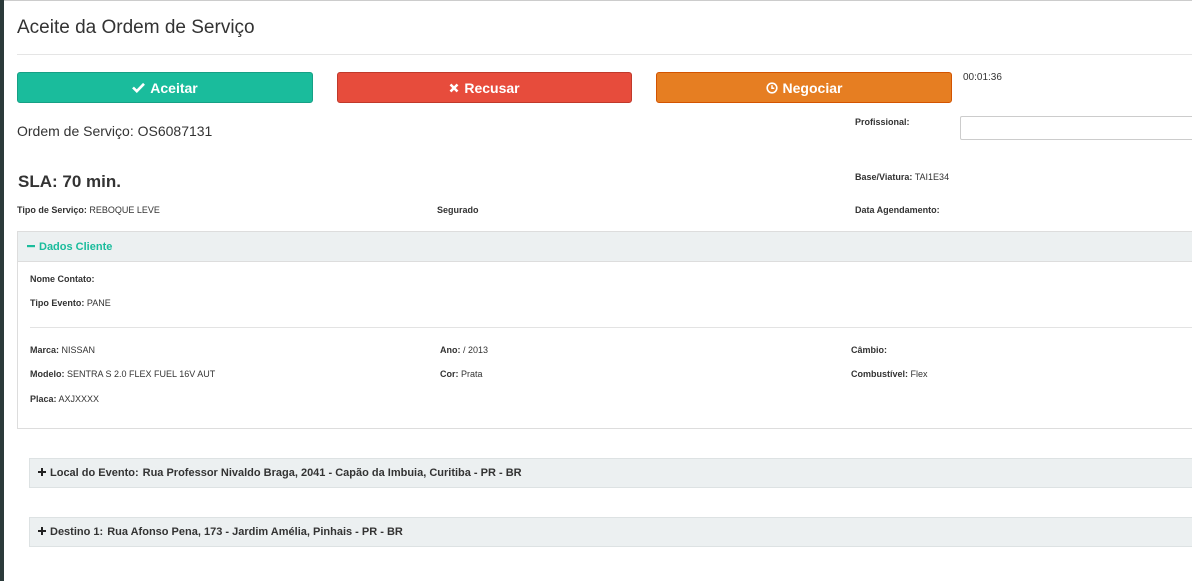 This screenshot has height=582, width=1192. What do you see at coordinates (69, 181) in the screenshot?
I see `sla-text: SLA: 70 min.` at bounding box center [69, 181].